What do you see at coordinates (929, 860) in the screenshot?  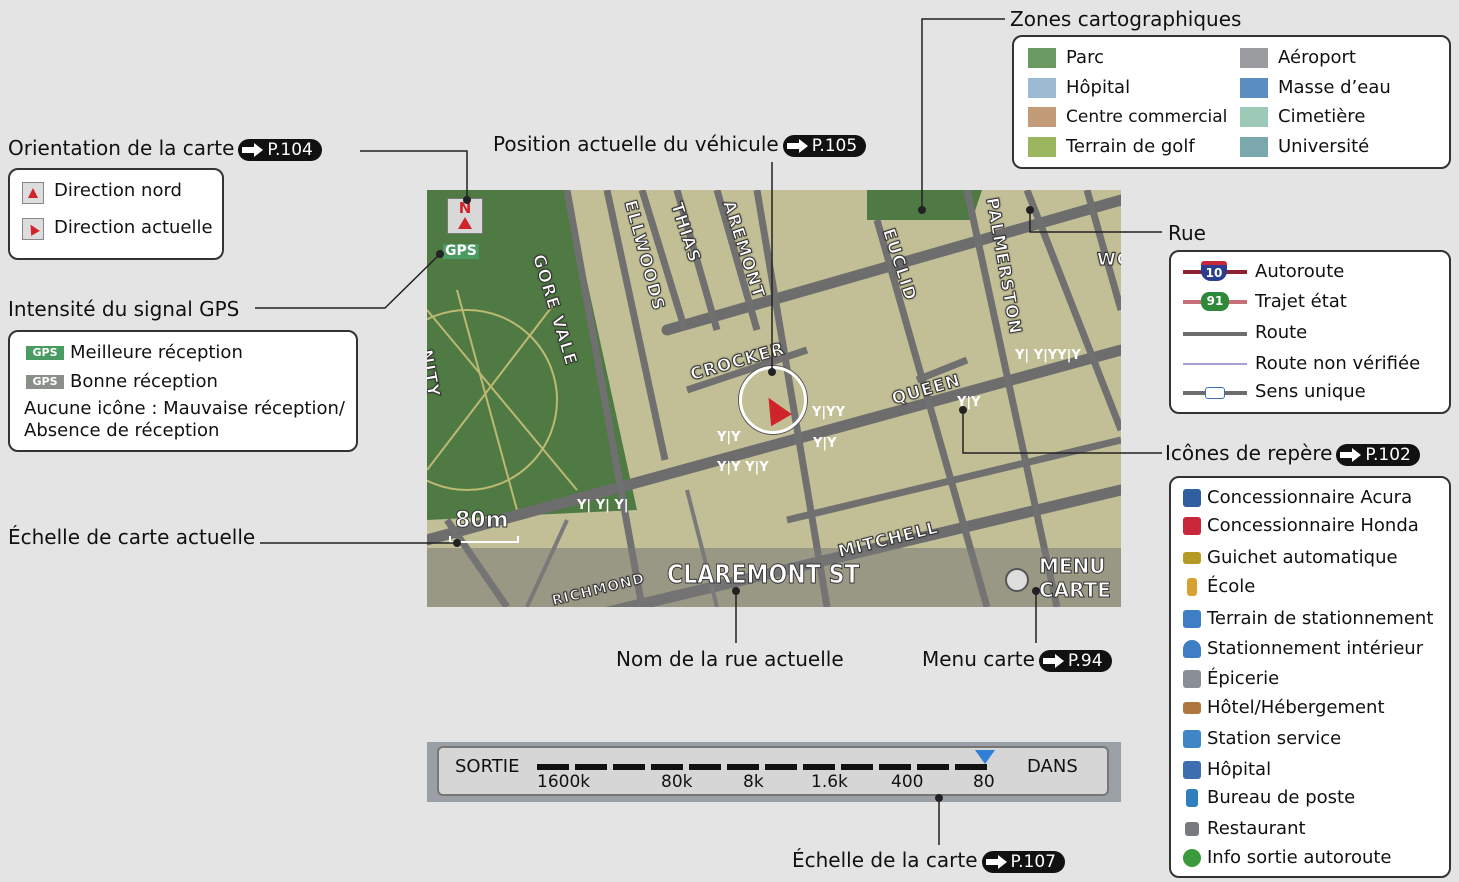 I see `map-scale-title: Échelle de la carte P.107` at bounding box center [929, 860].